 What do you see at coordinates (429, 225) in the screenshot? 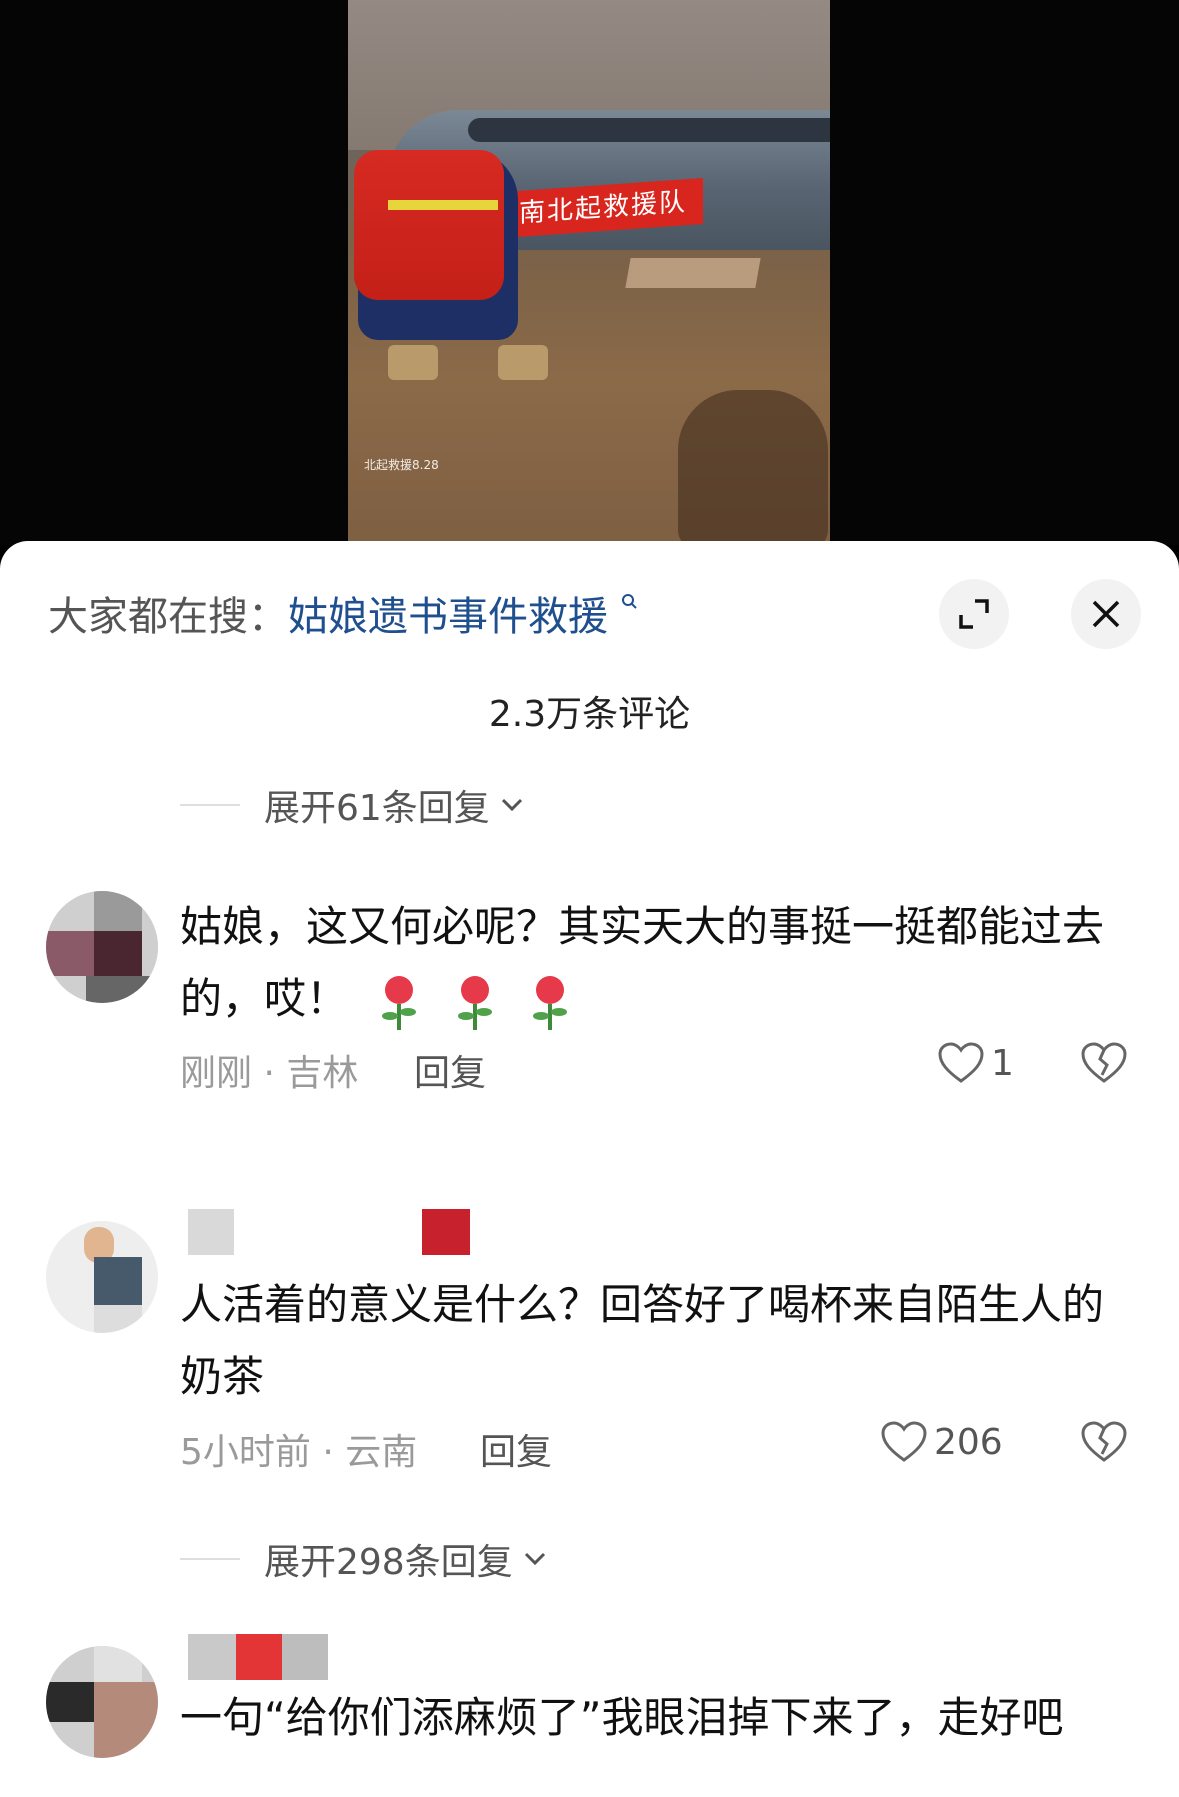
I see `life-vest` at bounding box center [429, 225].